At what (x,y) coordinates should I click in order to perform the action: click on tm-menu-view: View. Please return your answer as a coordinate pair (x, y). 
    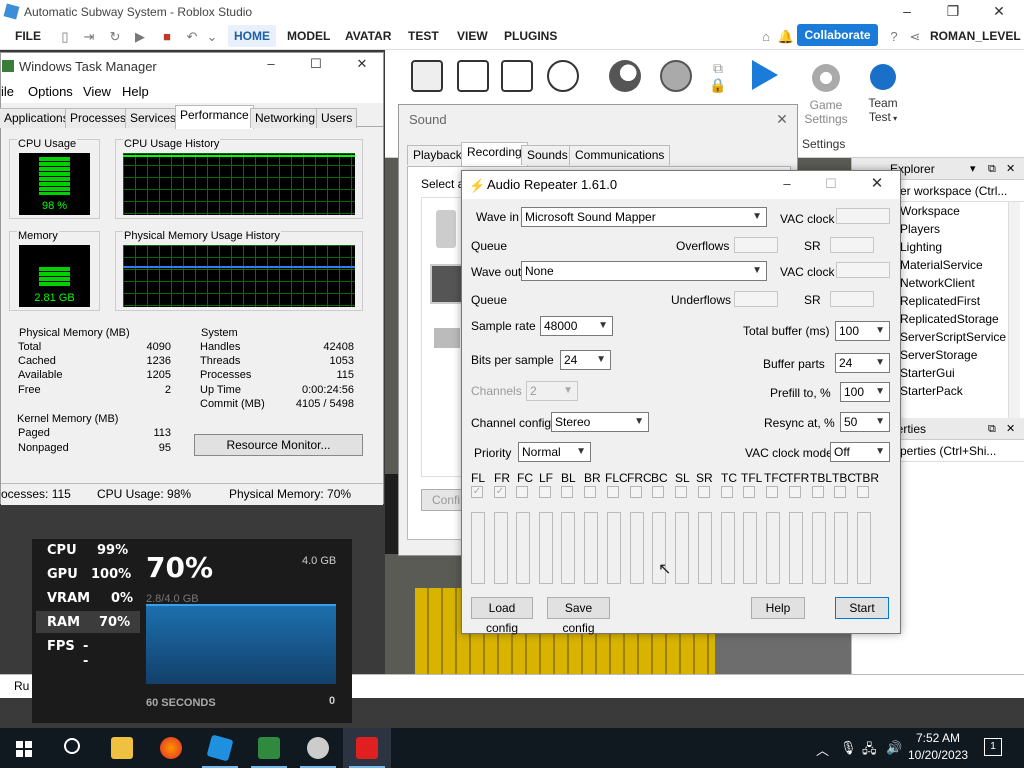
    Looking at the image, I should click on (97, 91).